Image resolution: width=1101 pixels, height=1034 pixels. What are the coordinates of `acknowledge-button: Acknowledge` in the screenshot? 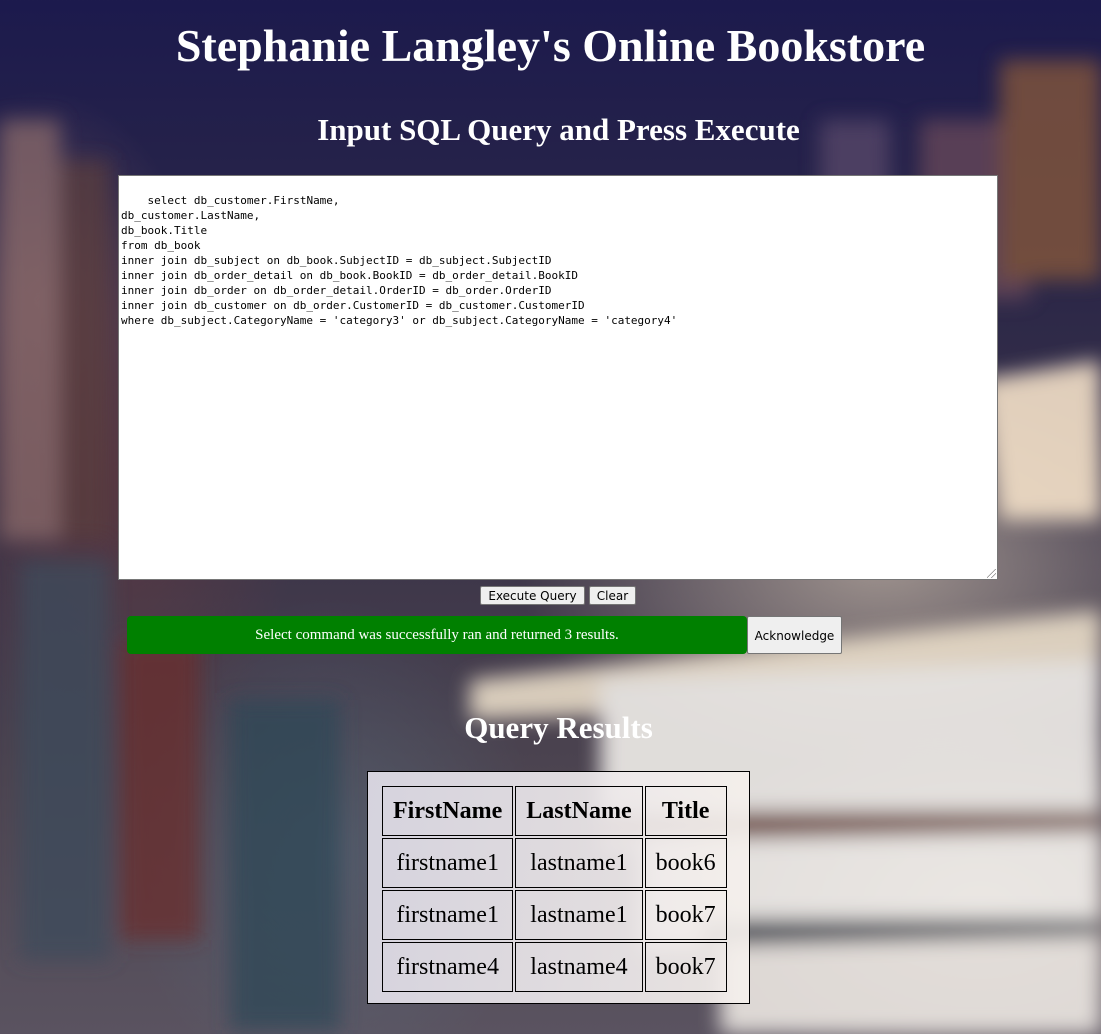 It's located at (794, 635).